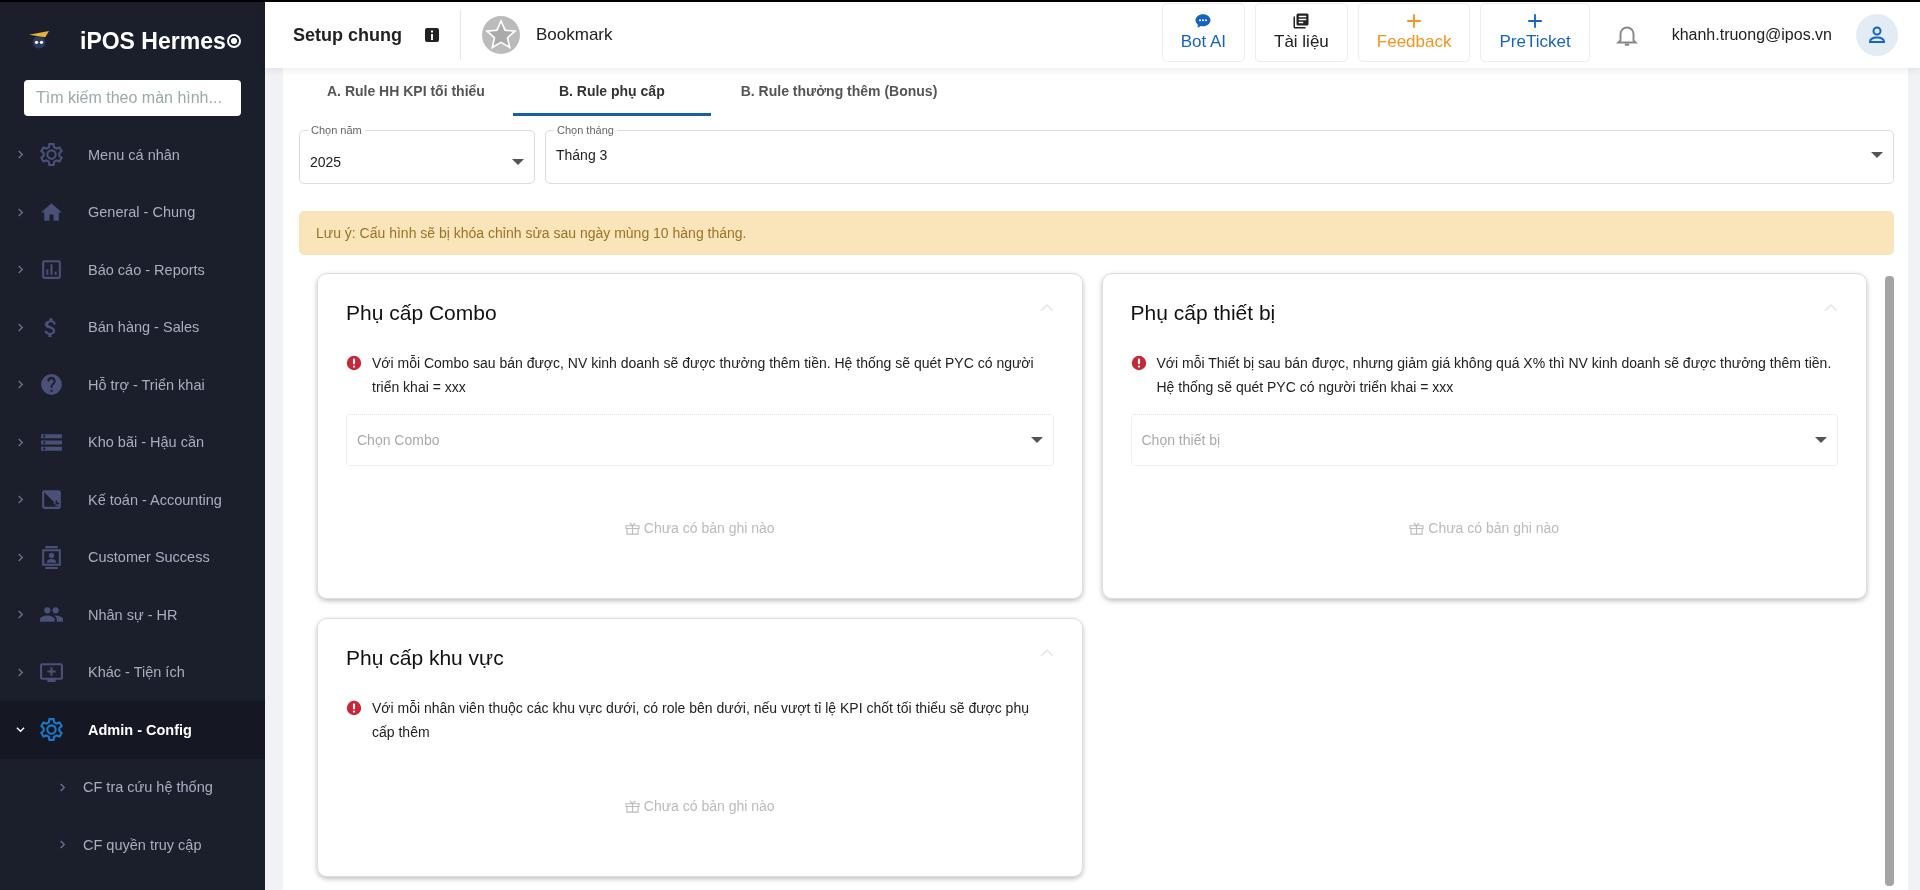 This screenshot has height=890, width=1920. Describe the element at coordinates (132, 672) in the screenshot. I see `sidebar-item: Khác - Tiện ích` at that location.